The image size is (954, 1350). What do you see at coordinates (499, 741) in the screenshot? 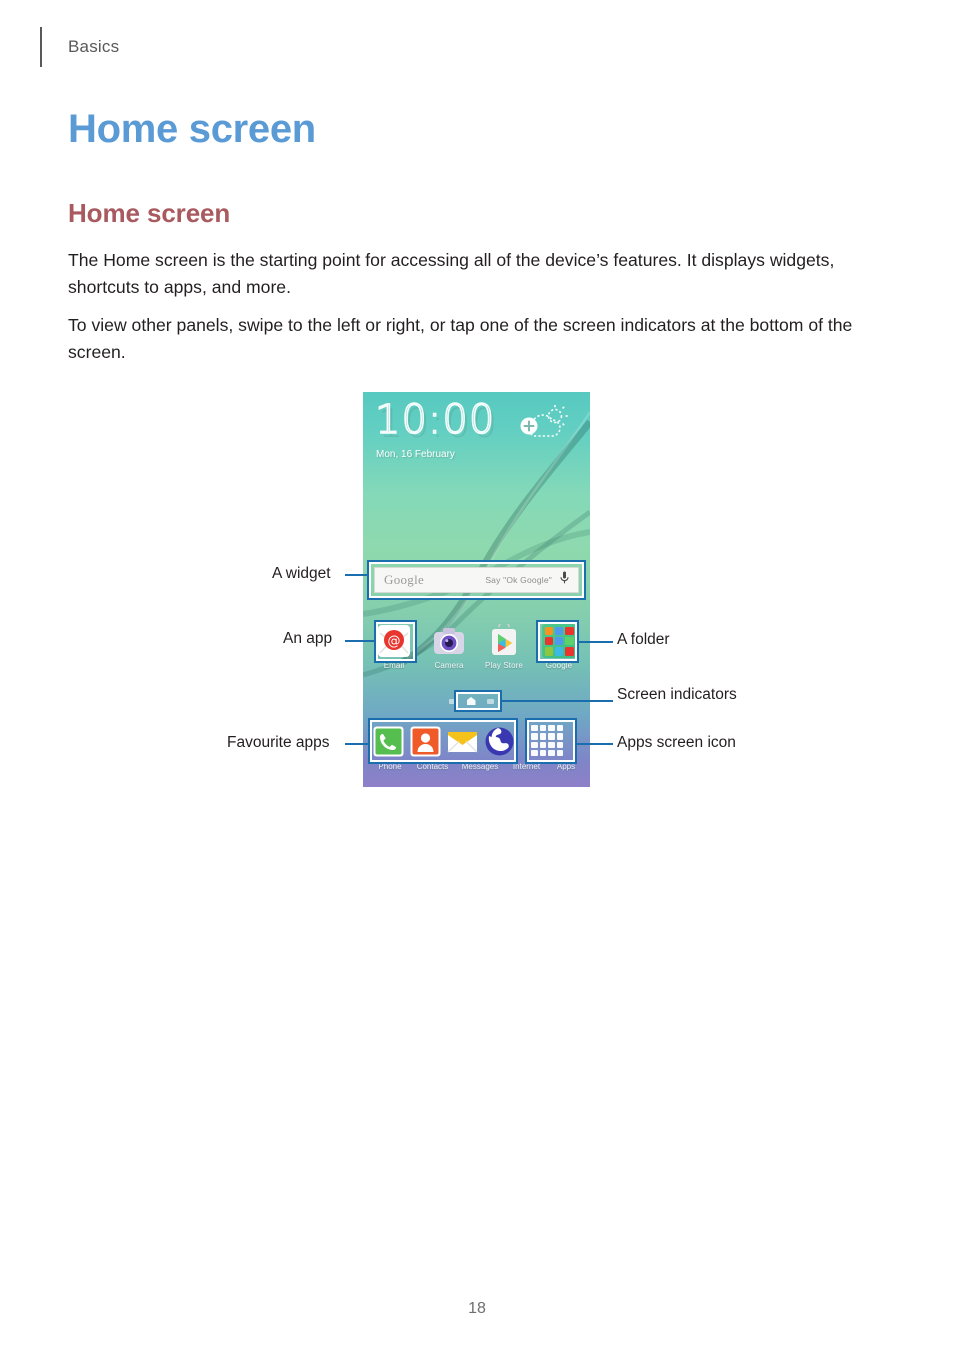
I see `internet-icon` at bounding box center [499, 741].